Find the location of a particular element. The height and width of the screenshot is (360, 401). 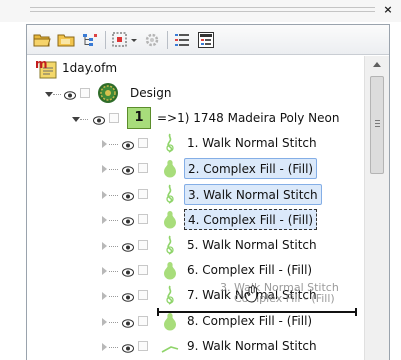

settings-gear-icon is located at coordinates (152, 40).